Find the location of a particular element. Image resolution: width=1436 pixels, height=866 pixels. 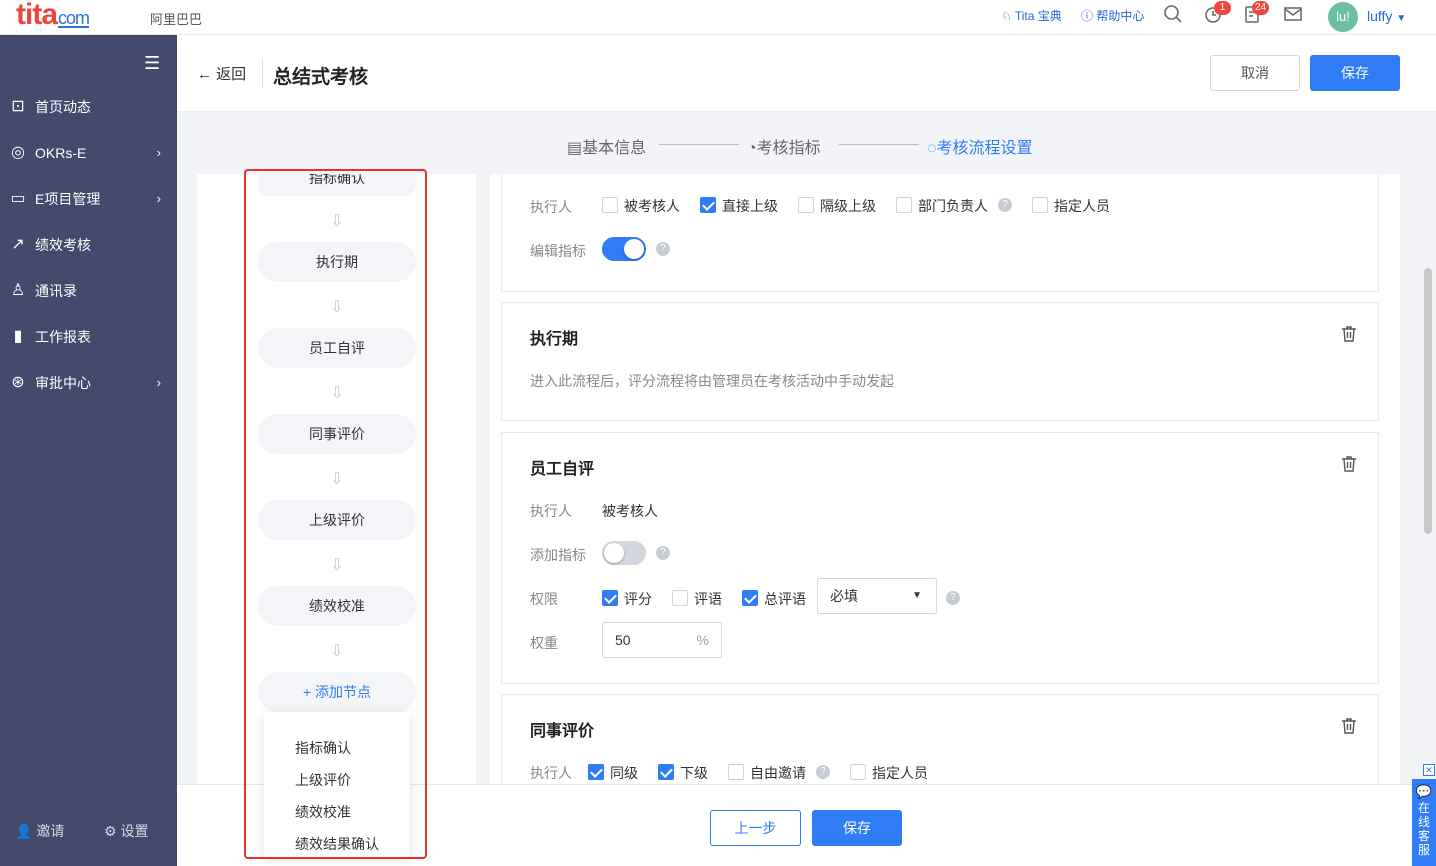

caret-down-icon: ▼ is located at coordinates (917, 595).